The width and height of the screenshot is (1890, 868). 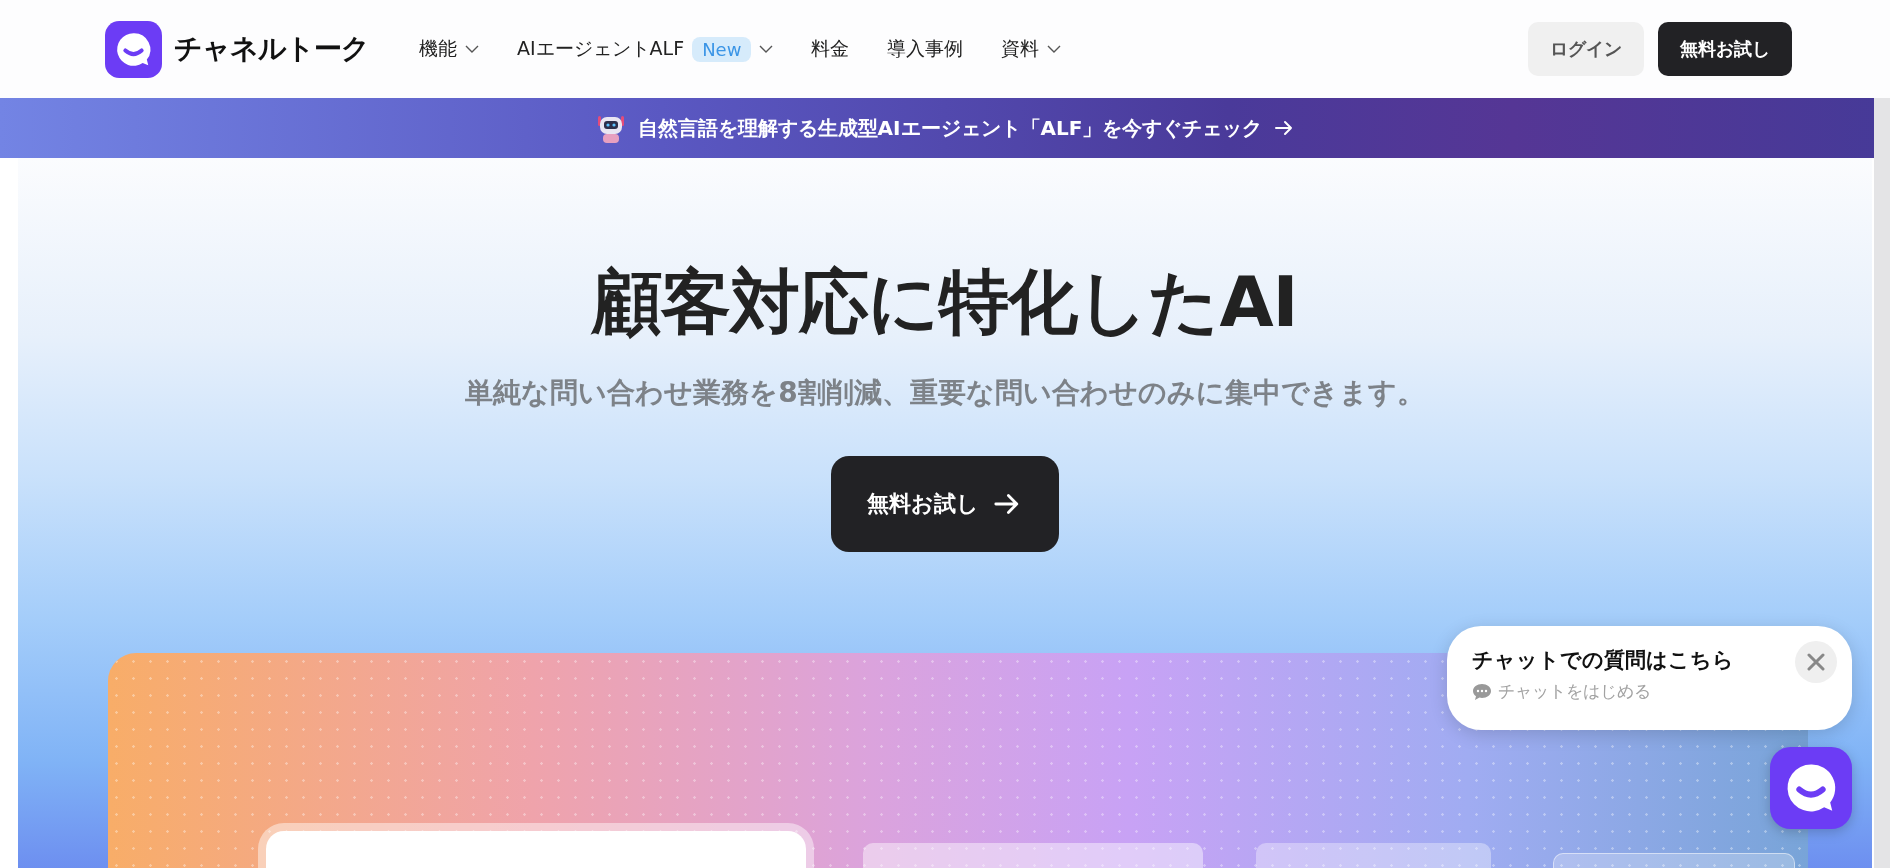 What do you see at coordinates (271, 49) in the screenshot?
I see `logo-text: チャネルトーク` at bounding box center [271, 49].